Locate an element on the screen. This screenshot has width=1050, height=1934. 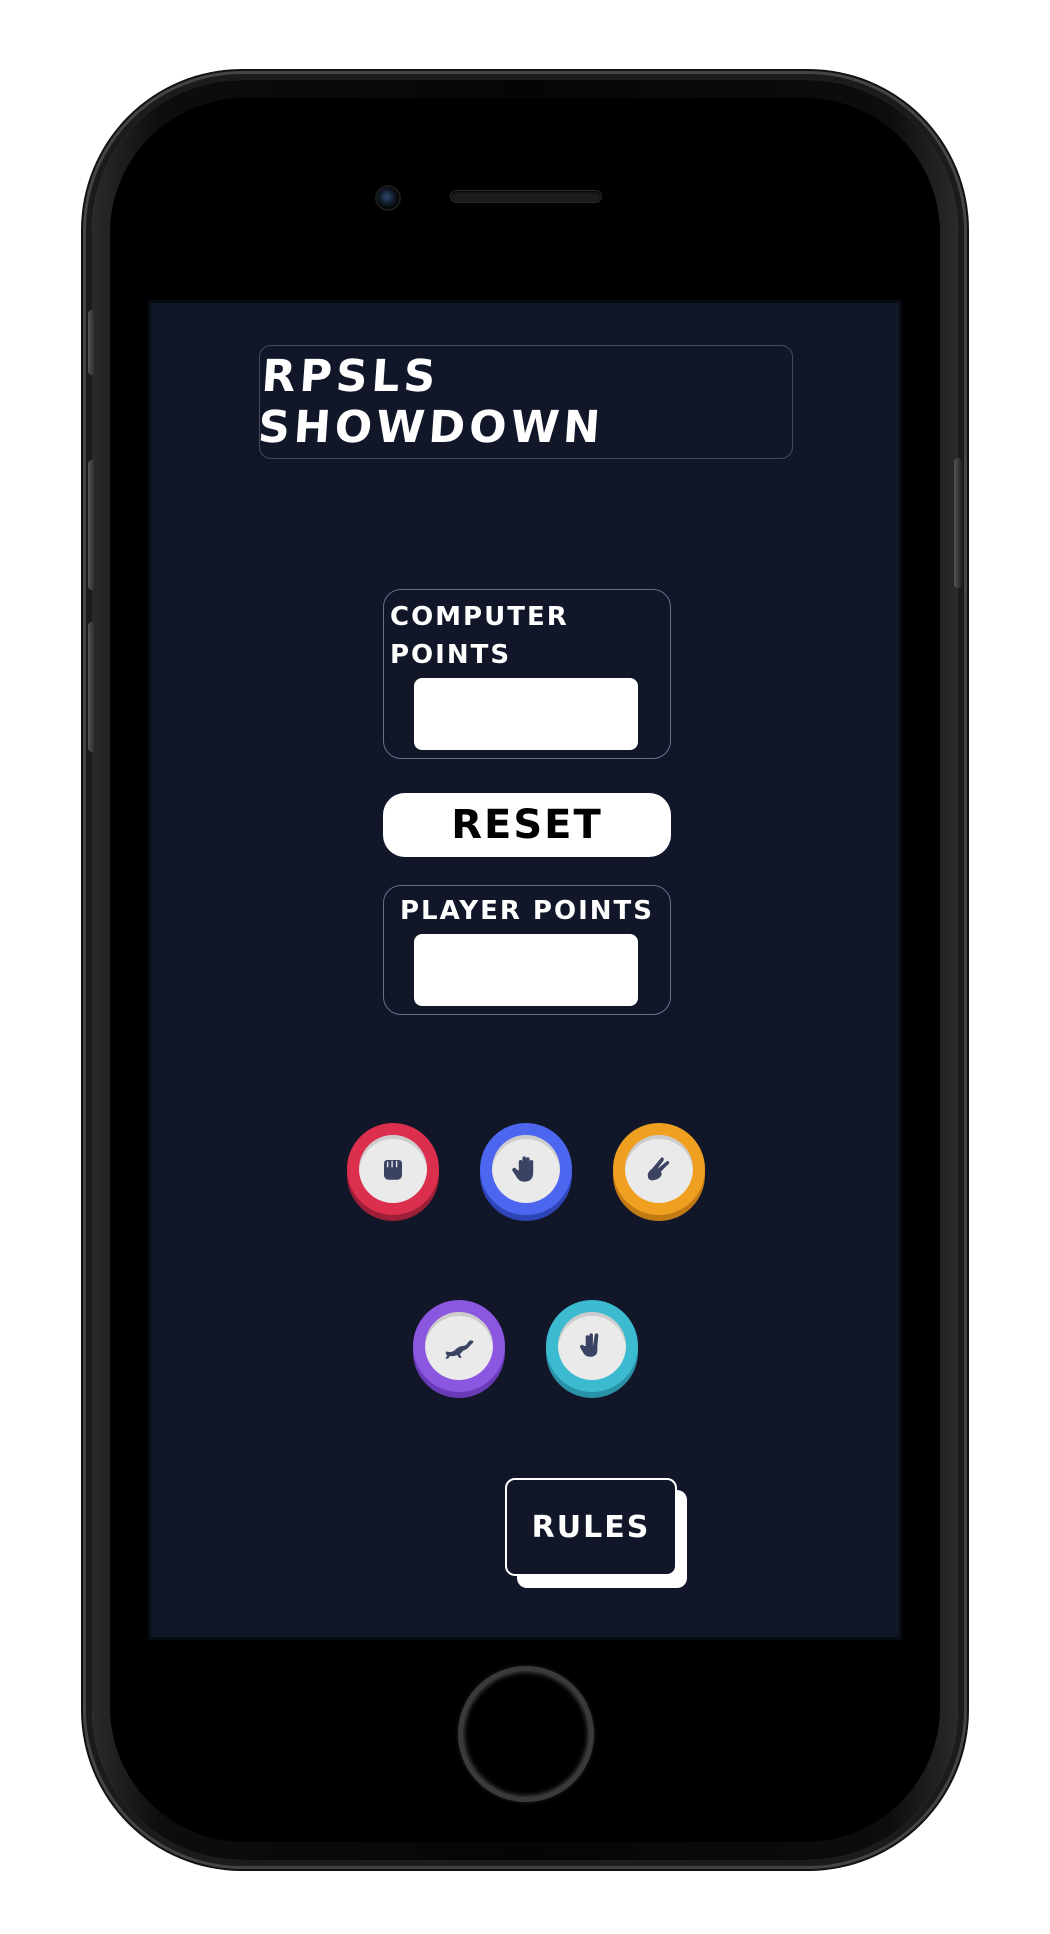
player-score-box: PLAYER POINTS is located at coordinates (527, 950).